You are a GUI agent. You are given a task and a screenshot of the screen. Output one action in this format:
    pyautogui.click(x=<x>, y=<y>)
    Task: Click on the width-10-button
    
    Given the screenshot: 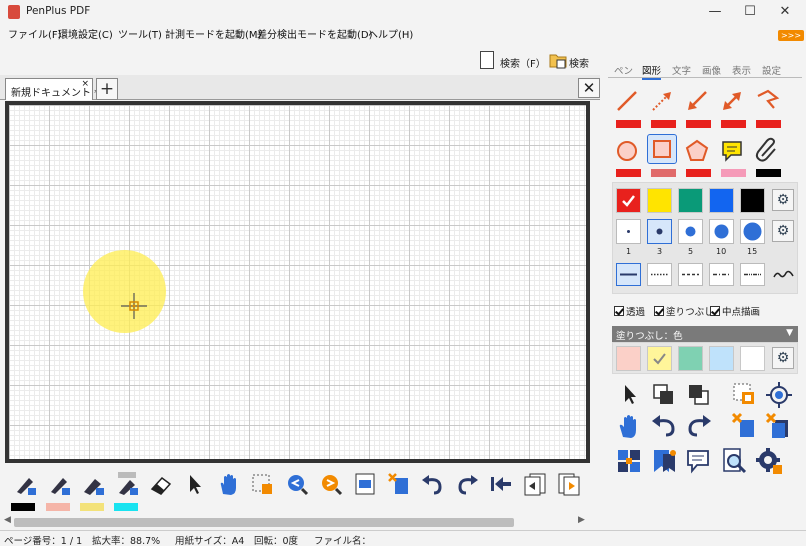 What is the action you would take?
    pyautogui.click(x=721, y=231)
    